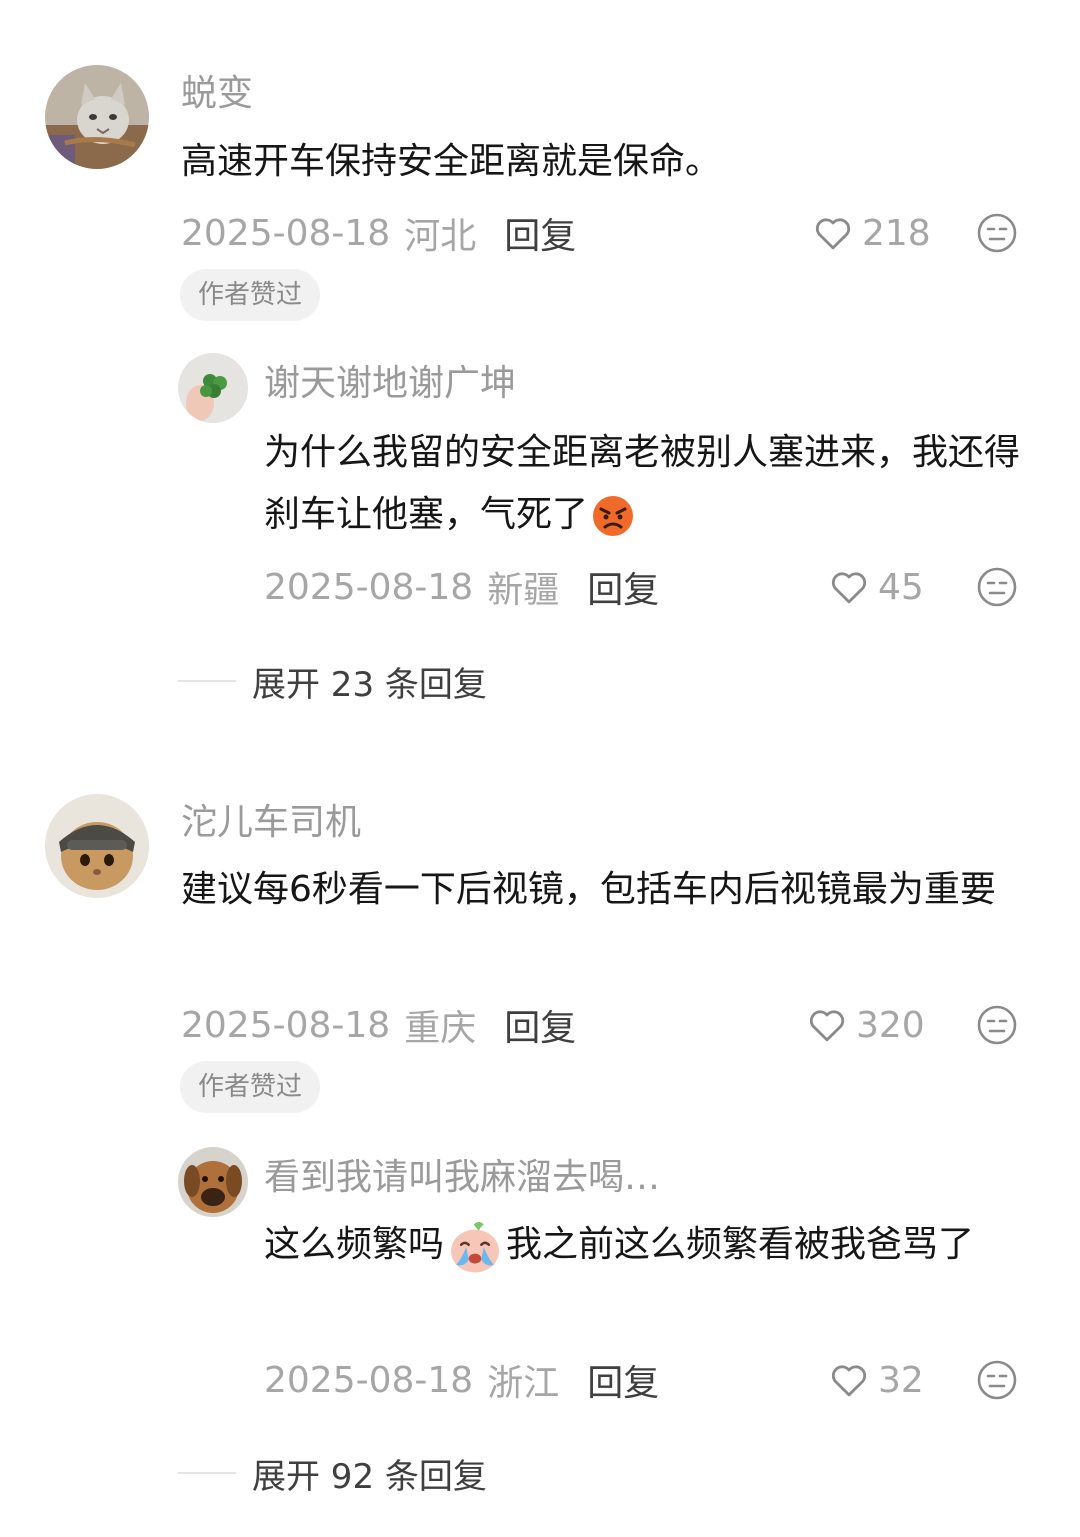  What do you see at coordinates (440, 1028) in the screenshot?
I see `comment-region: 重庆` at bounding box center [440, 1028].